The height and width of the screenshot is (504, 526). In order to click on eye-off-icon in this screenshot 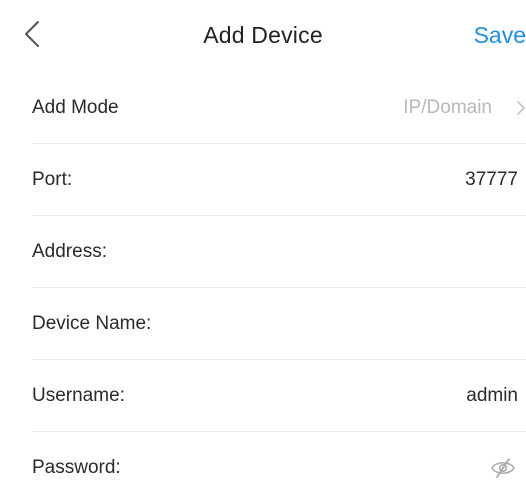, I will do `click(503, 468)`.